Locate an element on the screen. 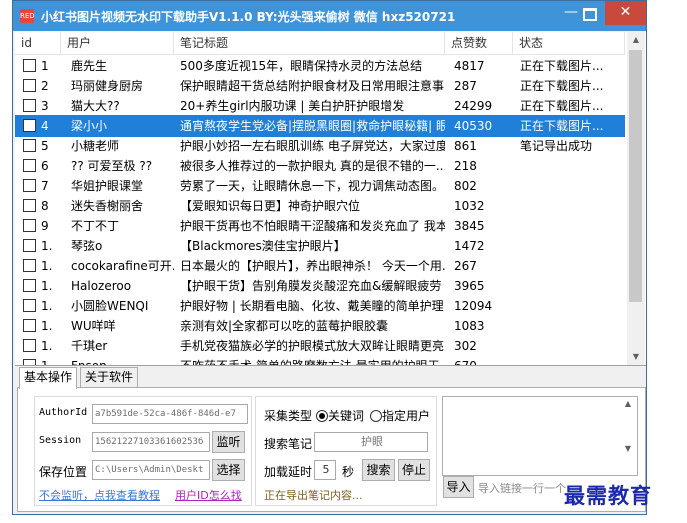 The height and width of the screenshot is (523, 687). userid-help-link: 用户ID怎么找 is located at coordinates (208, 495).